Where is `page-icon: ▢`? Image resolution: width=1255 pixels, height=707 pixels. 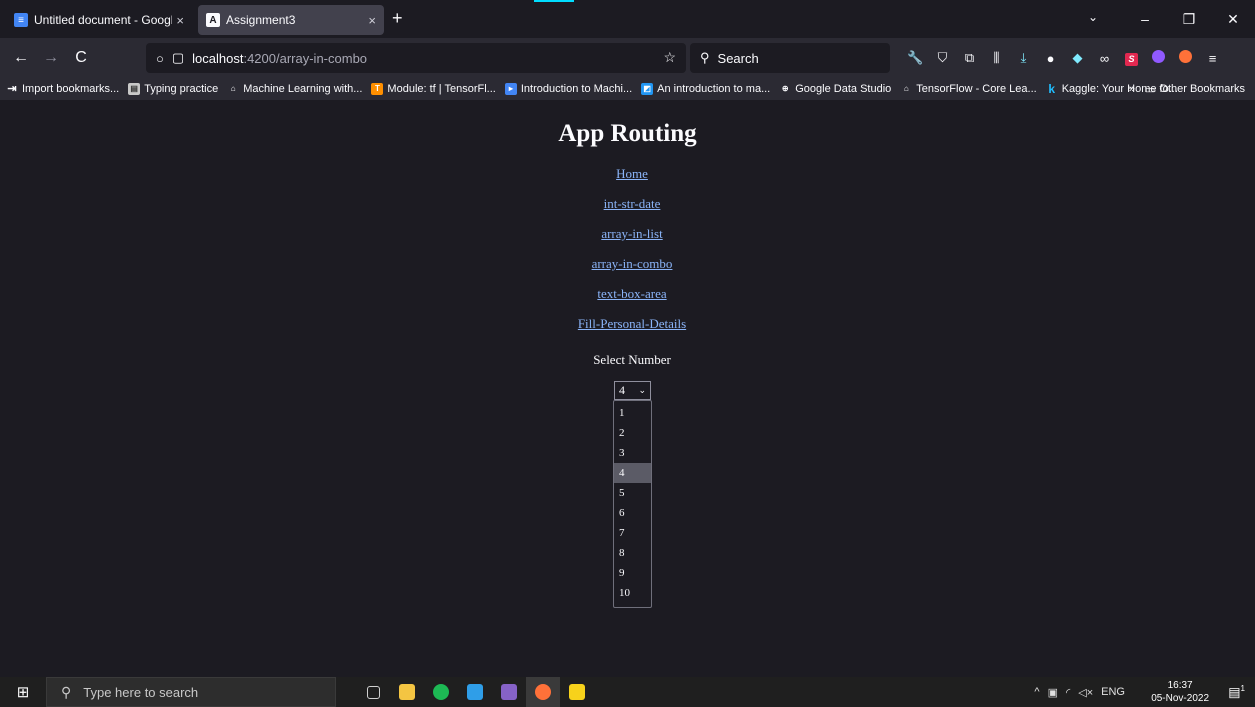
page-icon: ▢ is located at coordinates (178, 57).